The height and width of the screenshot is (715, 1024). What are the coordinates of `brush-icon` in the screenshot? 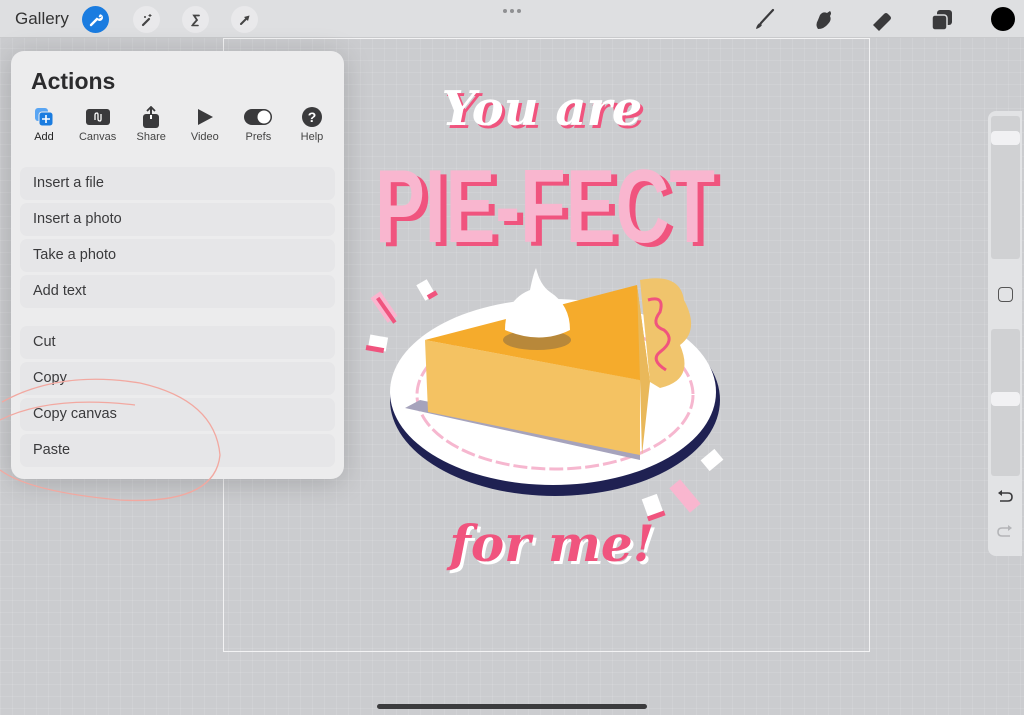 It's located at (765, 18).